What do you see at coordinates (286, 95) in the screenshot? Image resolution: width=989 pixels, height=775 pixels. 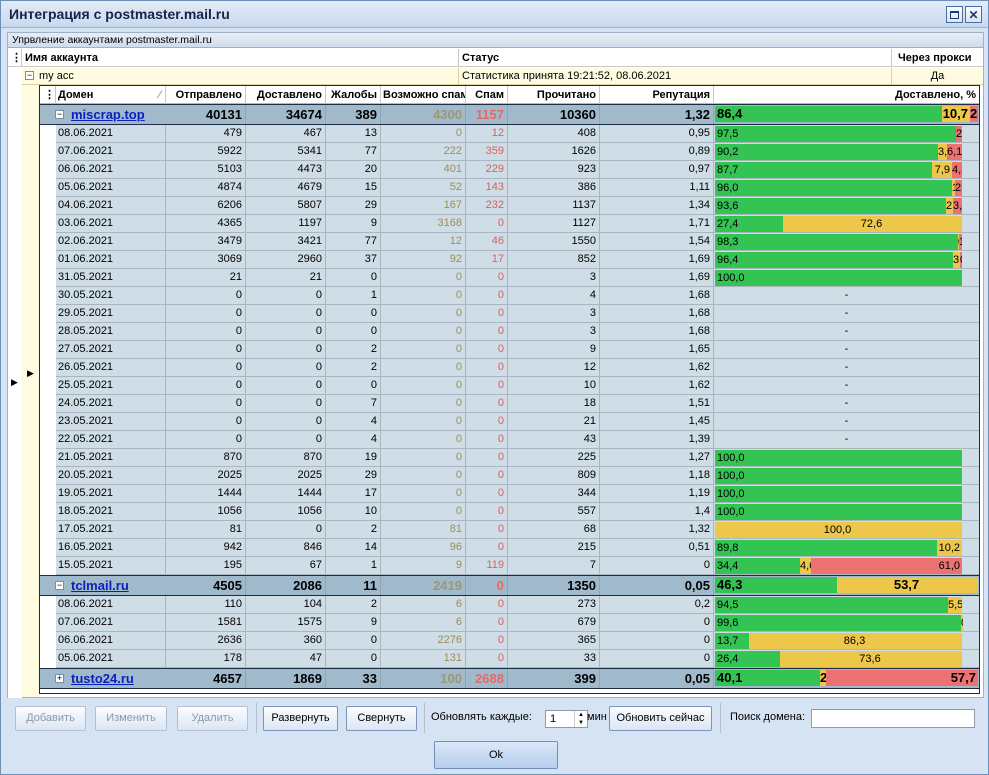 I see `header-delivered: Доставлено` at bounding box center [286, 95].